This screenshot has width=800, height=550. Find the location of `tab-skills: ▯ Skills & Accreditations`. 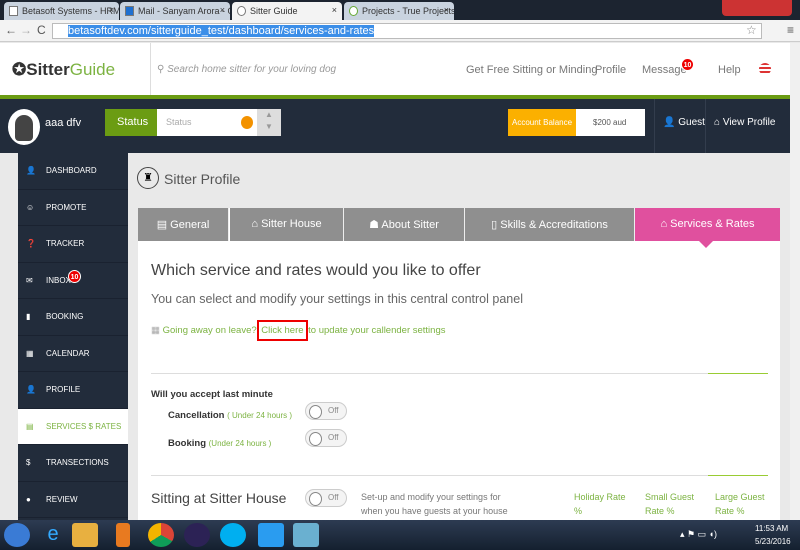

tab-skills: ▯ Skills & Accreditations is located at coordinates (550, 224).